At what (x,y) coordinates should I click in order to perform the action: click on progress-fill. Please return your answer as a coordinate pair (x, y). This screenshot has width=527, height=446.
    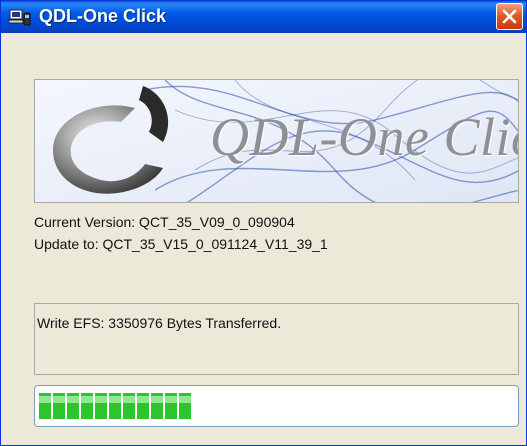
    Looking at the image, I should click on (115, 406).